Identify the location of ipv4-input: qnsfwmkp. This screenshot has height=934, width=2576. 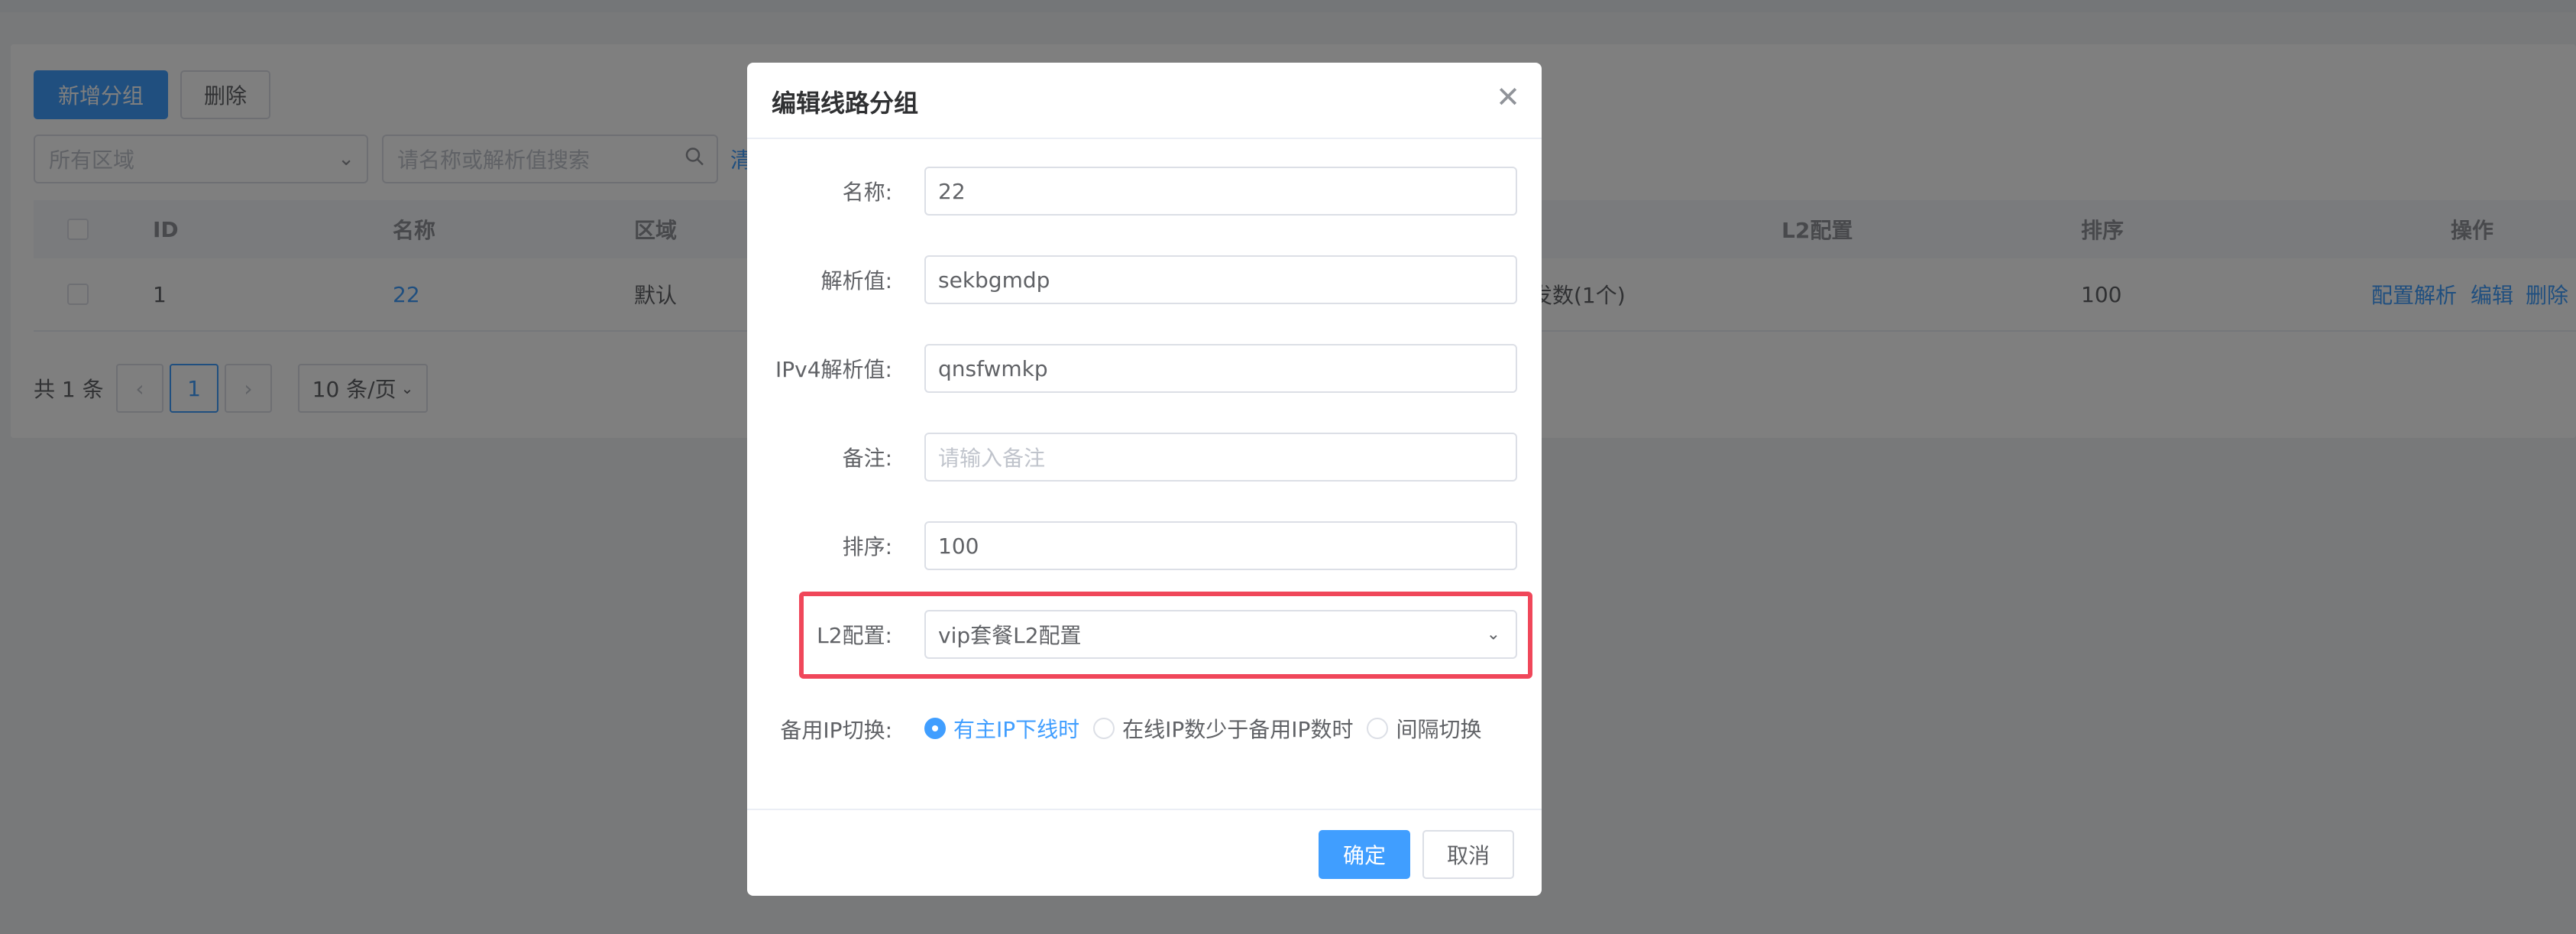
(1220, 369).